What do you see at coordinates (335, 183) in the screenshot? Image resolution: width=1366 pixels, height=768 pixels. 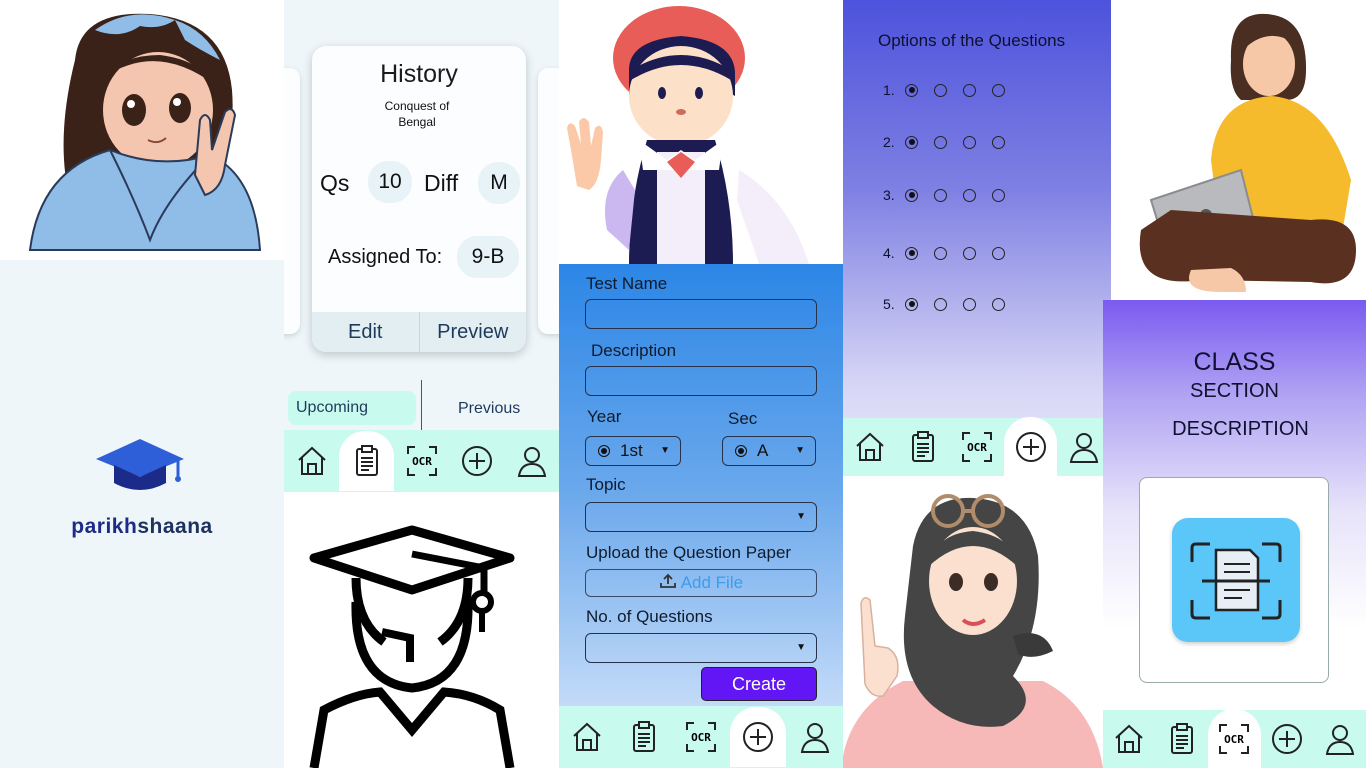 I see `questions-label: Qs` at bounding box center [335, 183].